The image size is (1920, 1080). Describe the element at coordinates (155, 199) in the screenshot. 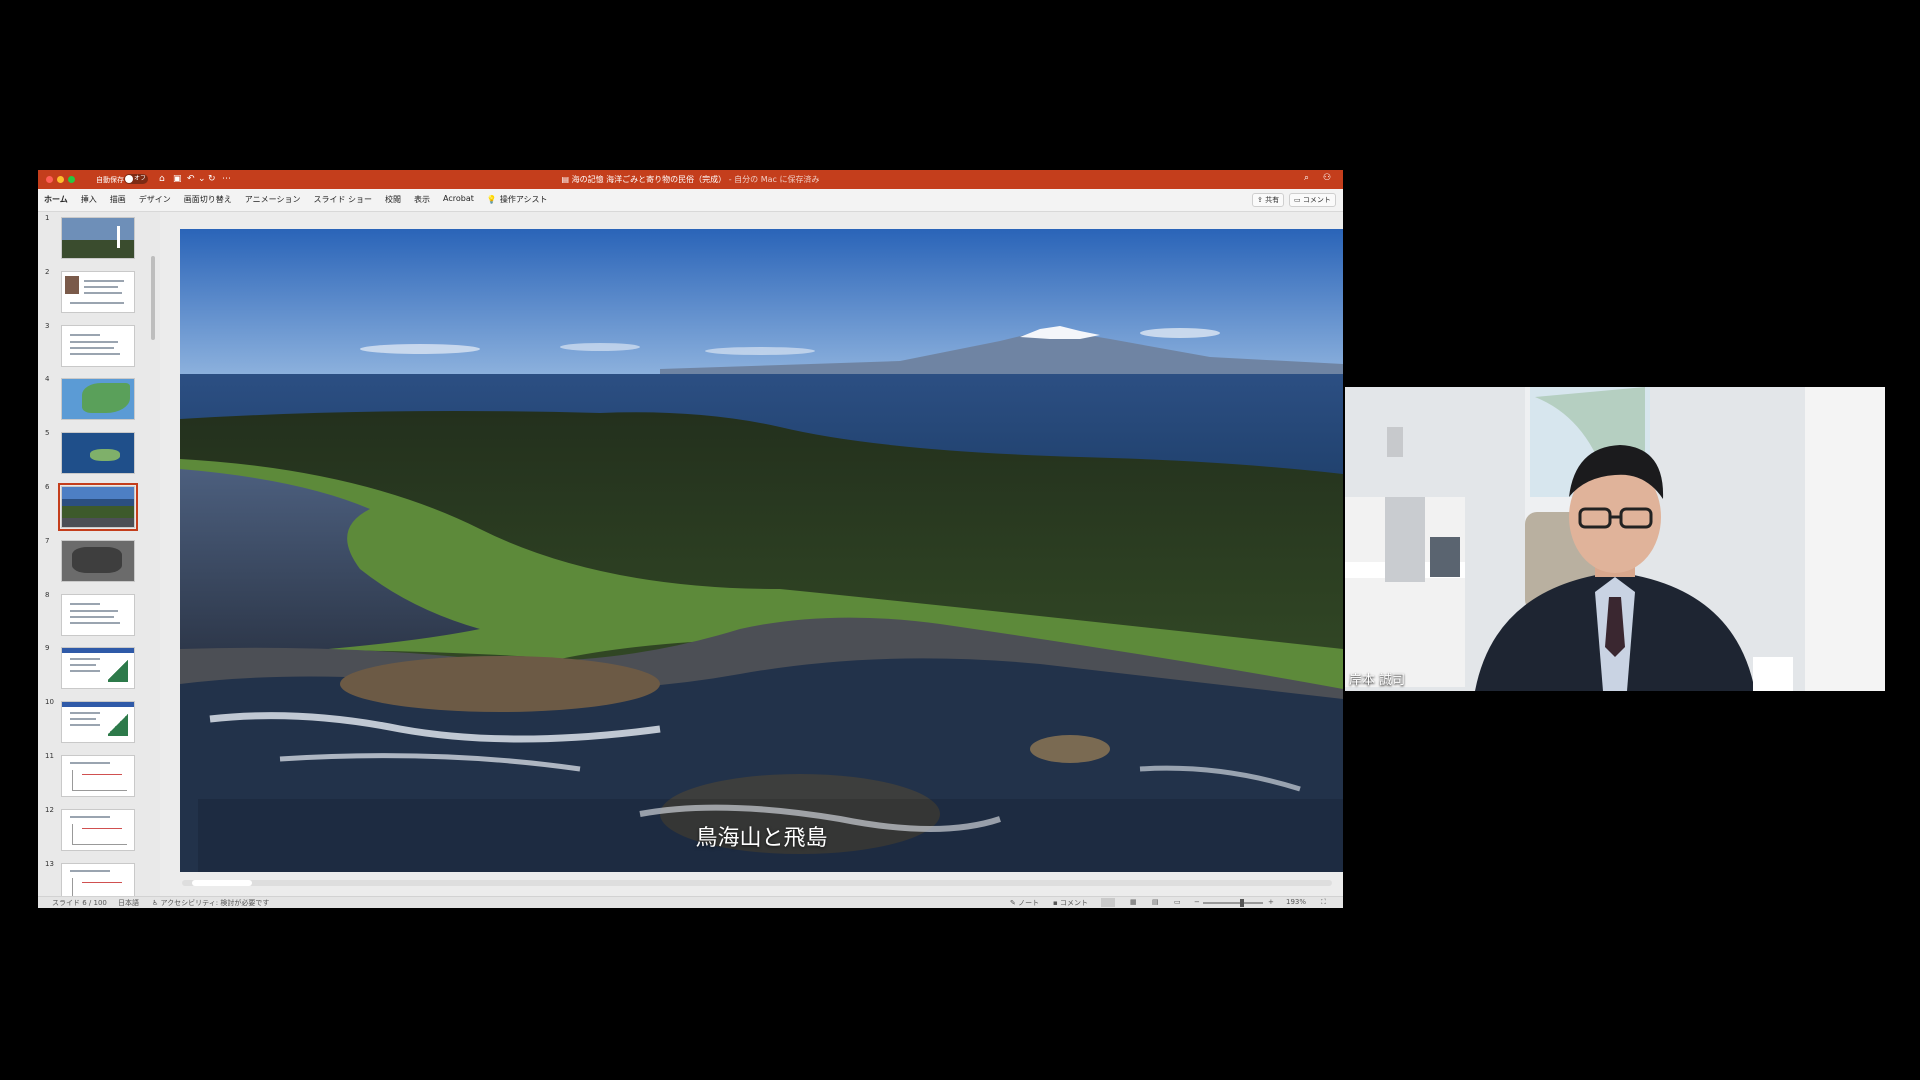

I see `tab-design: デザイン` at that location.